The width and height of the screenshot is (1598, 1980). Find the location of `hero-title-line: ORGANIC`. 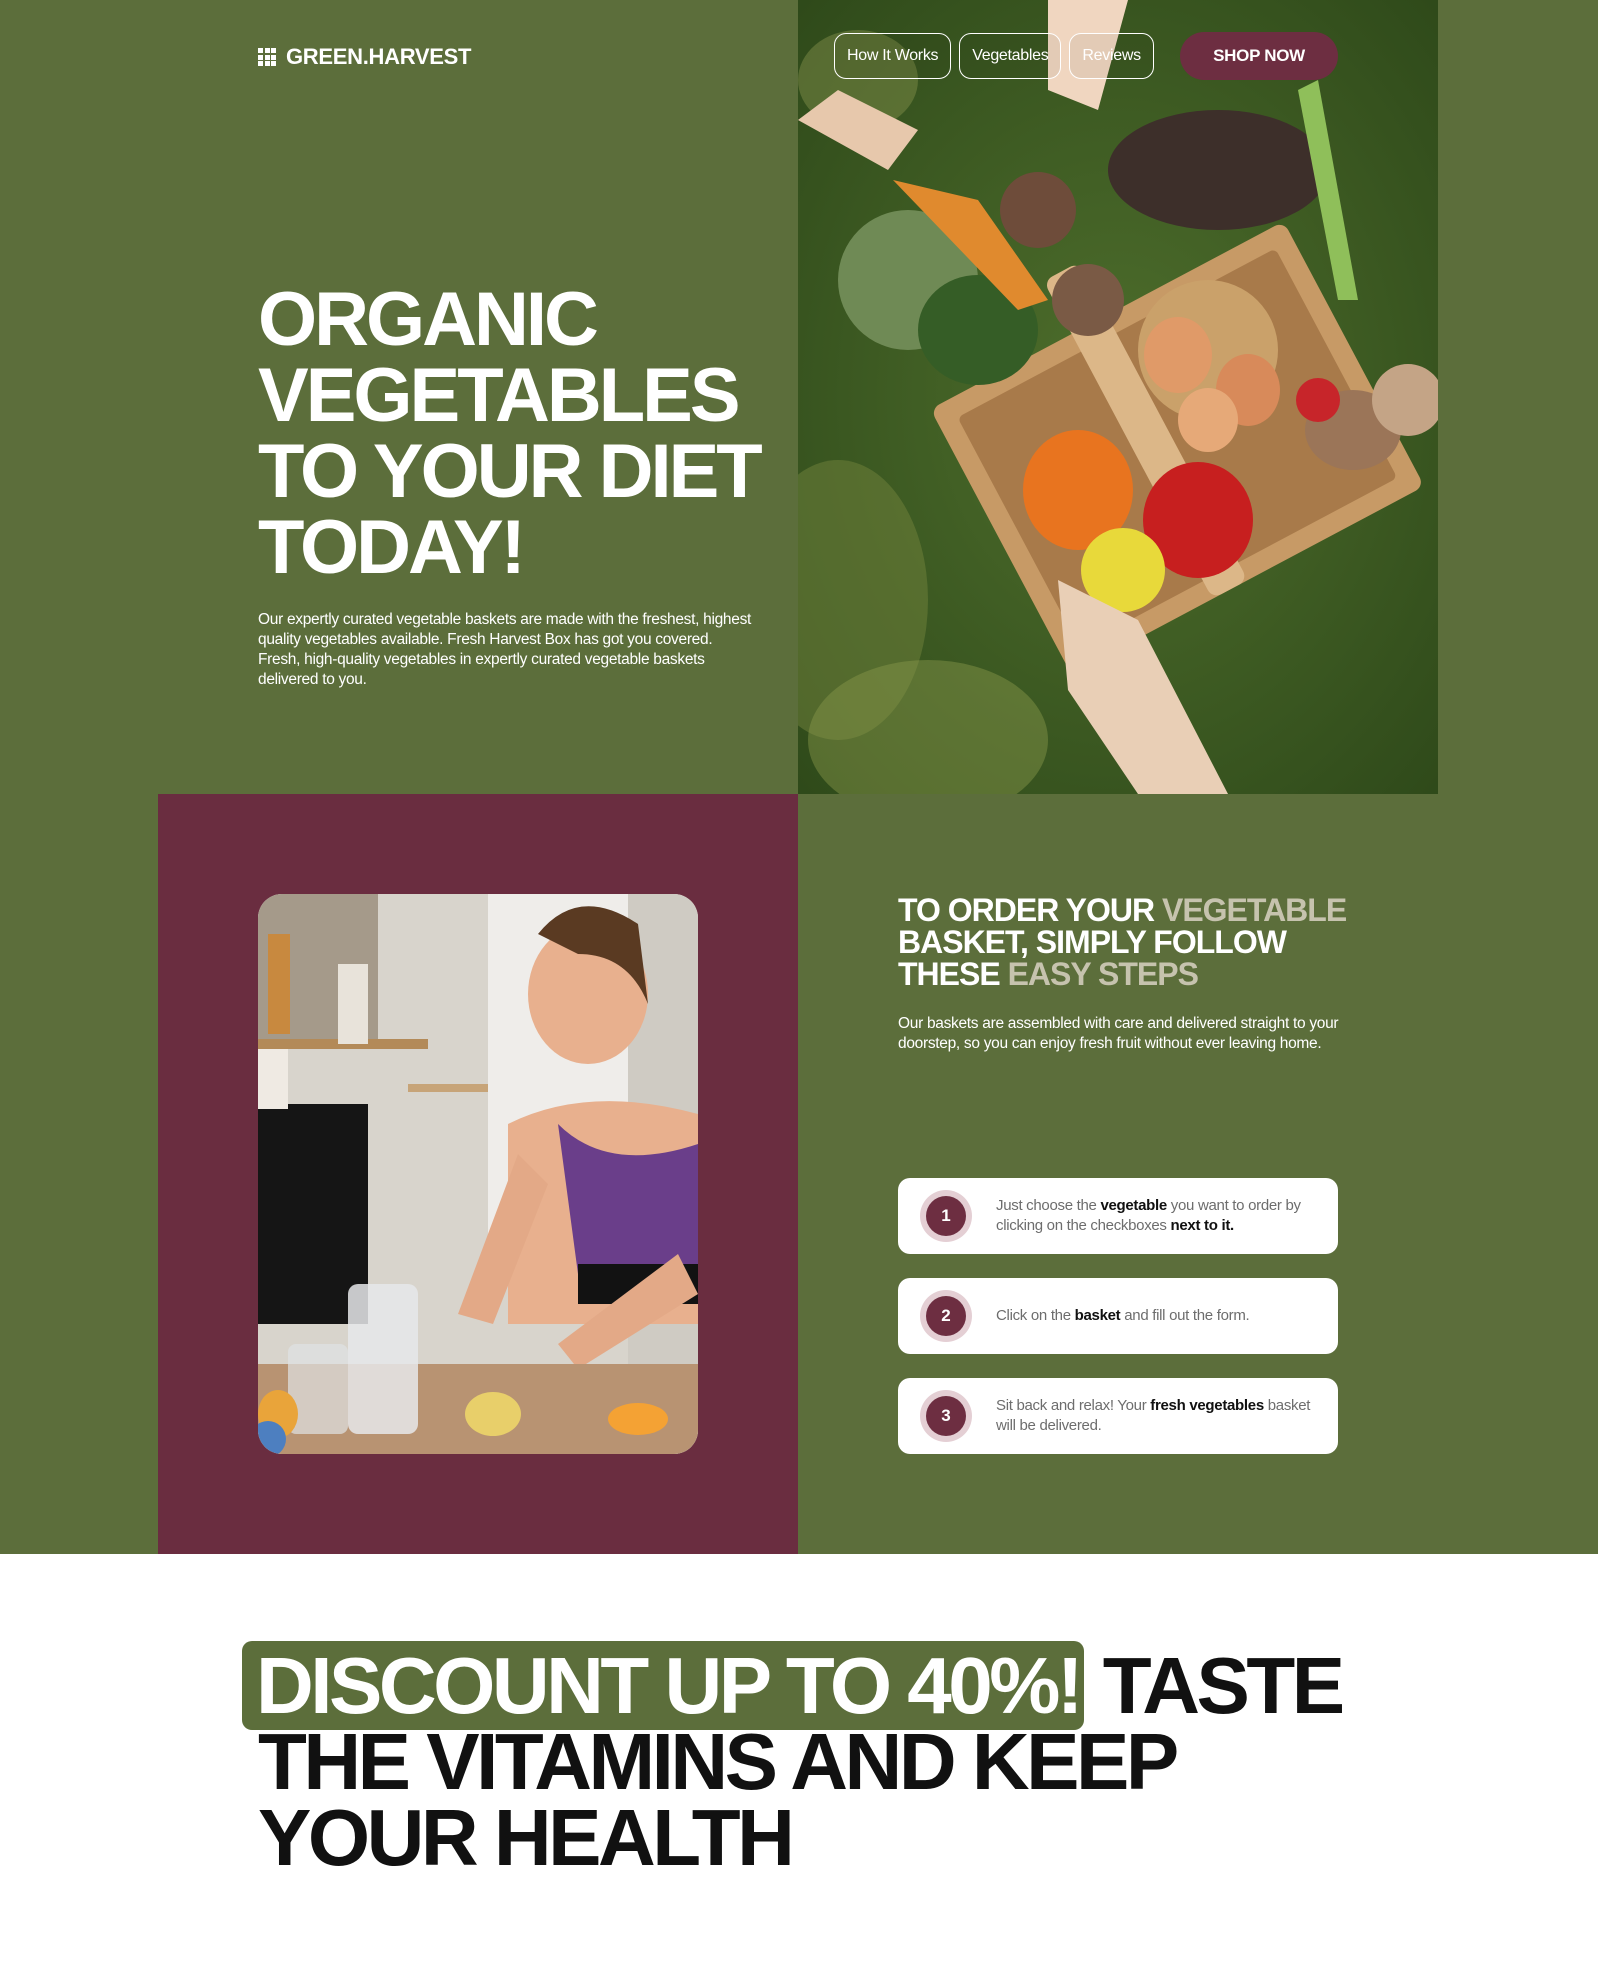

hero-title-line: ORGANIC is located at coordinates (428, 319).